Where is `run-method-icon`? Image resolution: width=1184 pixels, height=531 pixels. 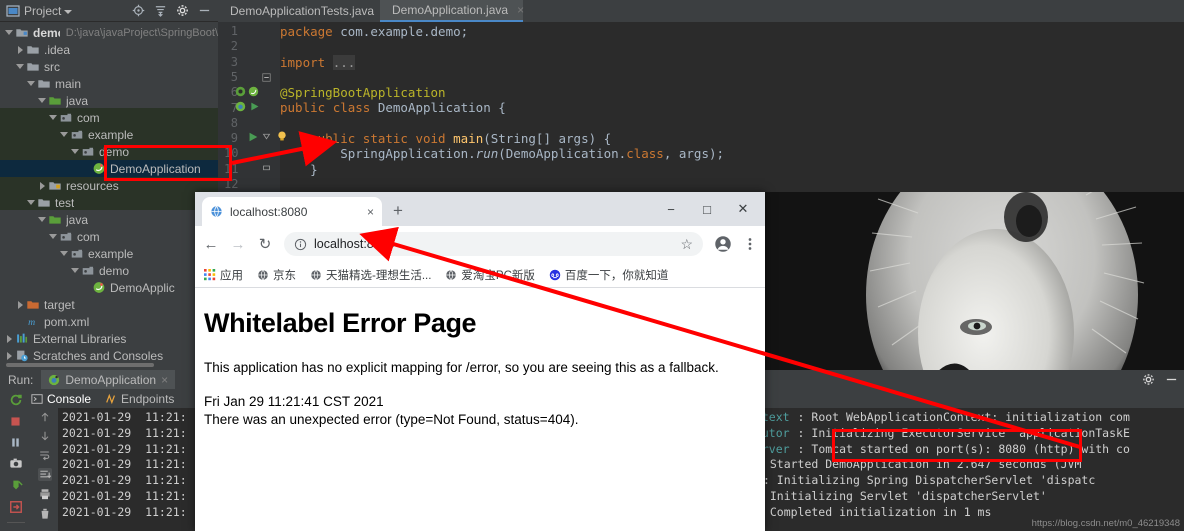 run-method-icon is located at coordinates (253, 137).